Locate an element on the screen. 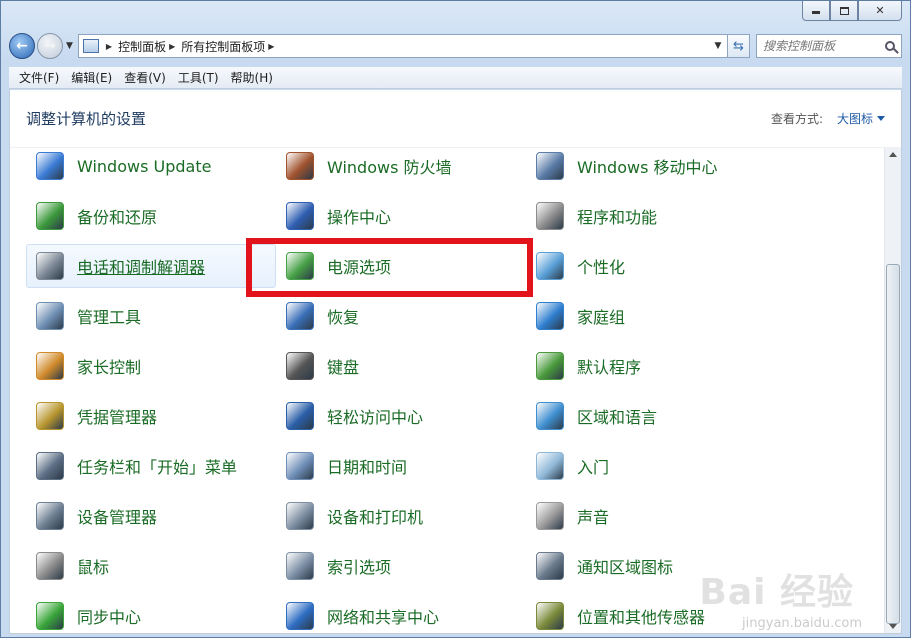 This screenshot has height=638, width=911. recent-pages-dropdown-icon: ▼ is located at coordinates (69, 46).